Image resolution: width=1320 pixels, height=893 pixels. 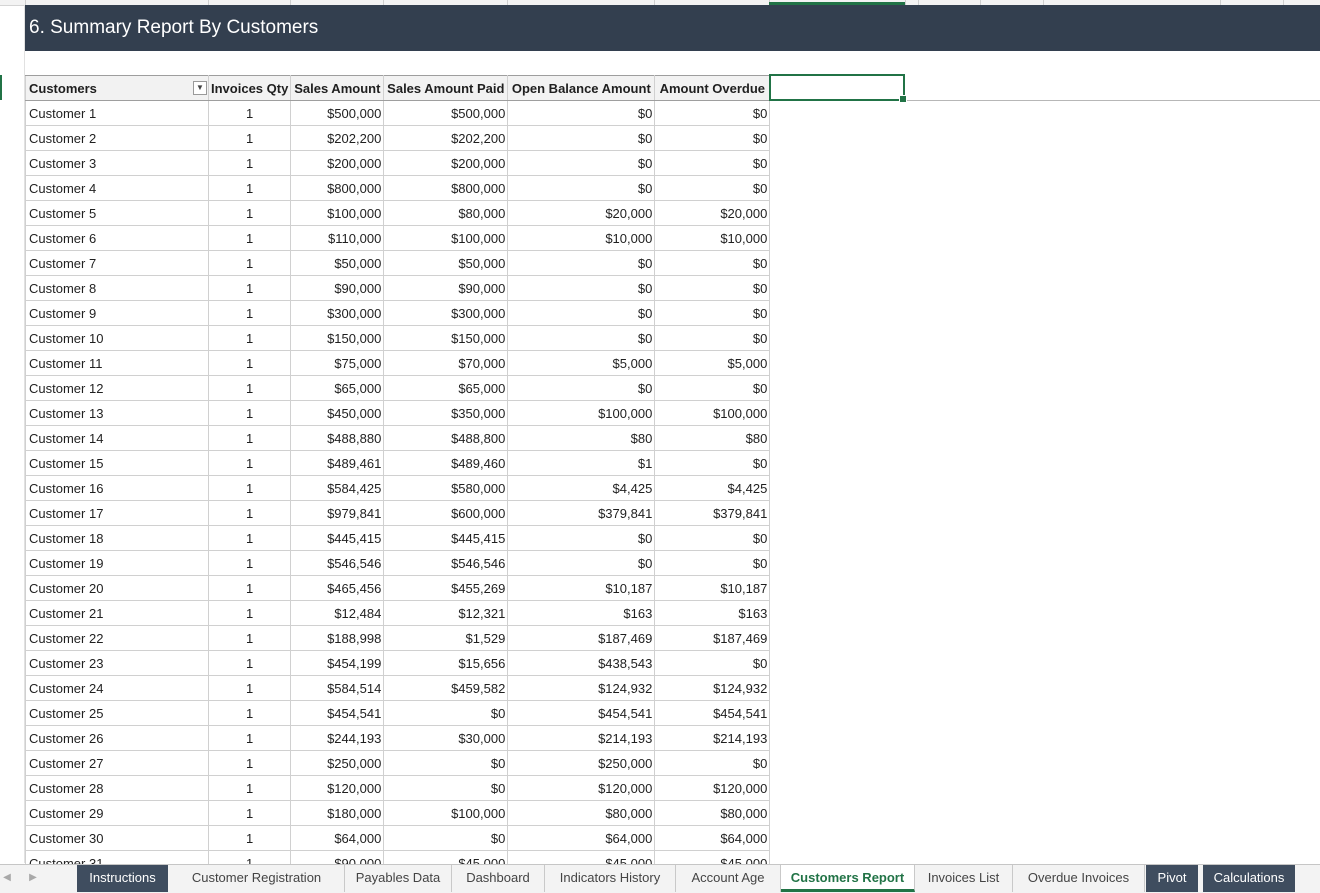 What do you see at coordinates (903, 99) in the screenshot?
I see `fill-handle` at bounding box center [903, 99].